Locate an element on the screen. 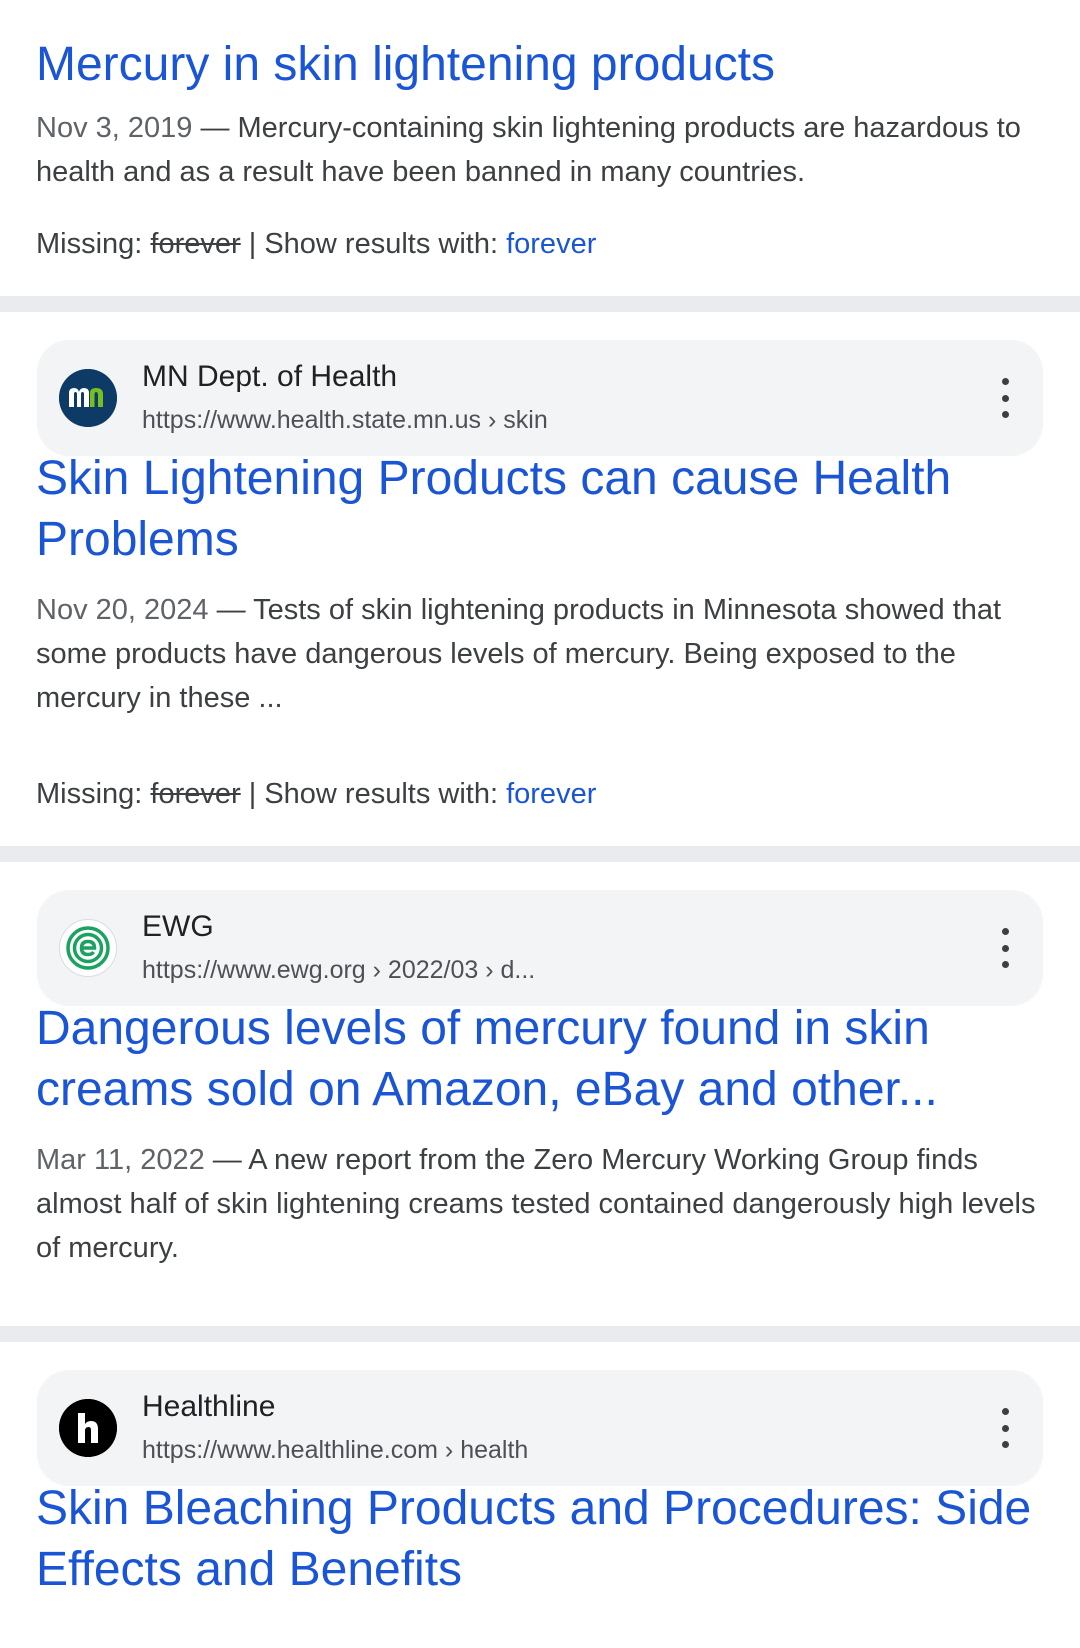  result-date: Nov 20, 2024 is located at coordinates (122, 610).